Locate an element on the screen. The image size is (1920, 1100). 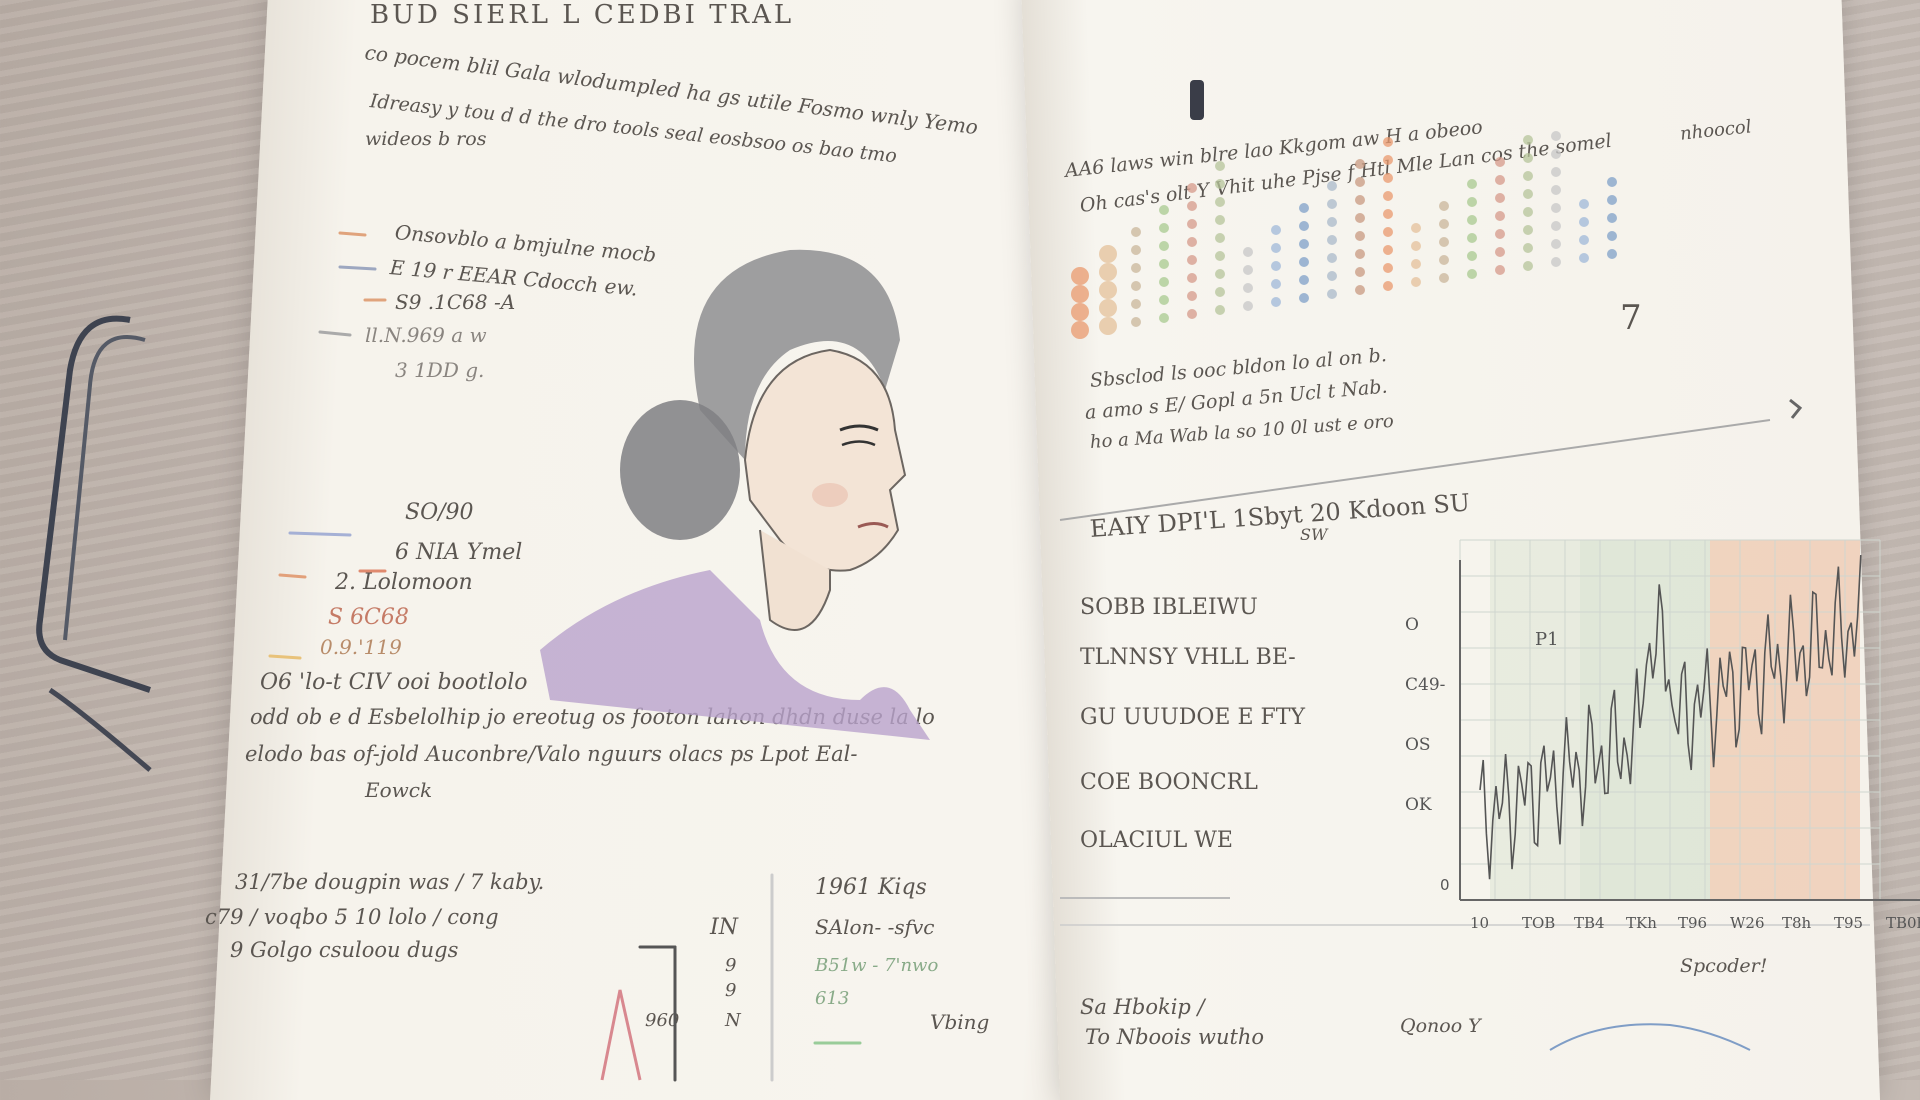
peak-label: P1 is located at coordinates (1547, 639).